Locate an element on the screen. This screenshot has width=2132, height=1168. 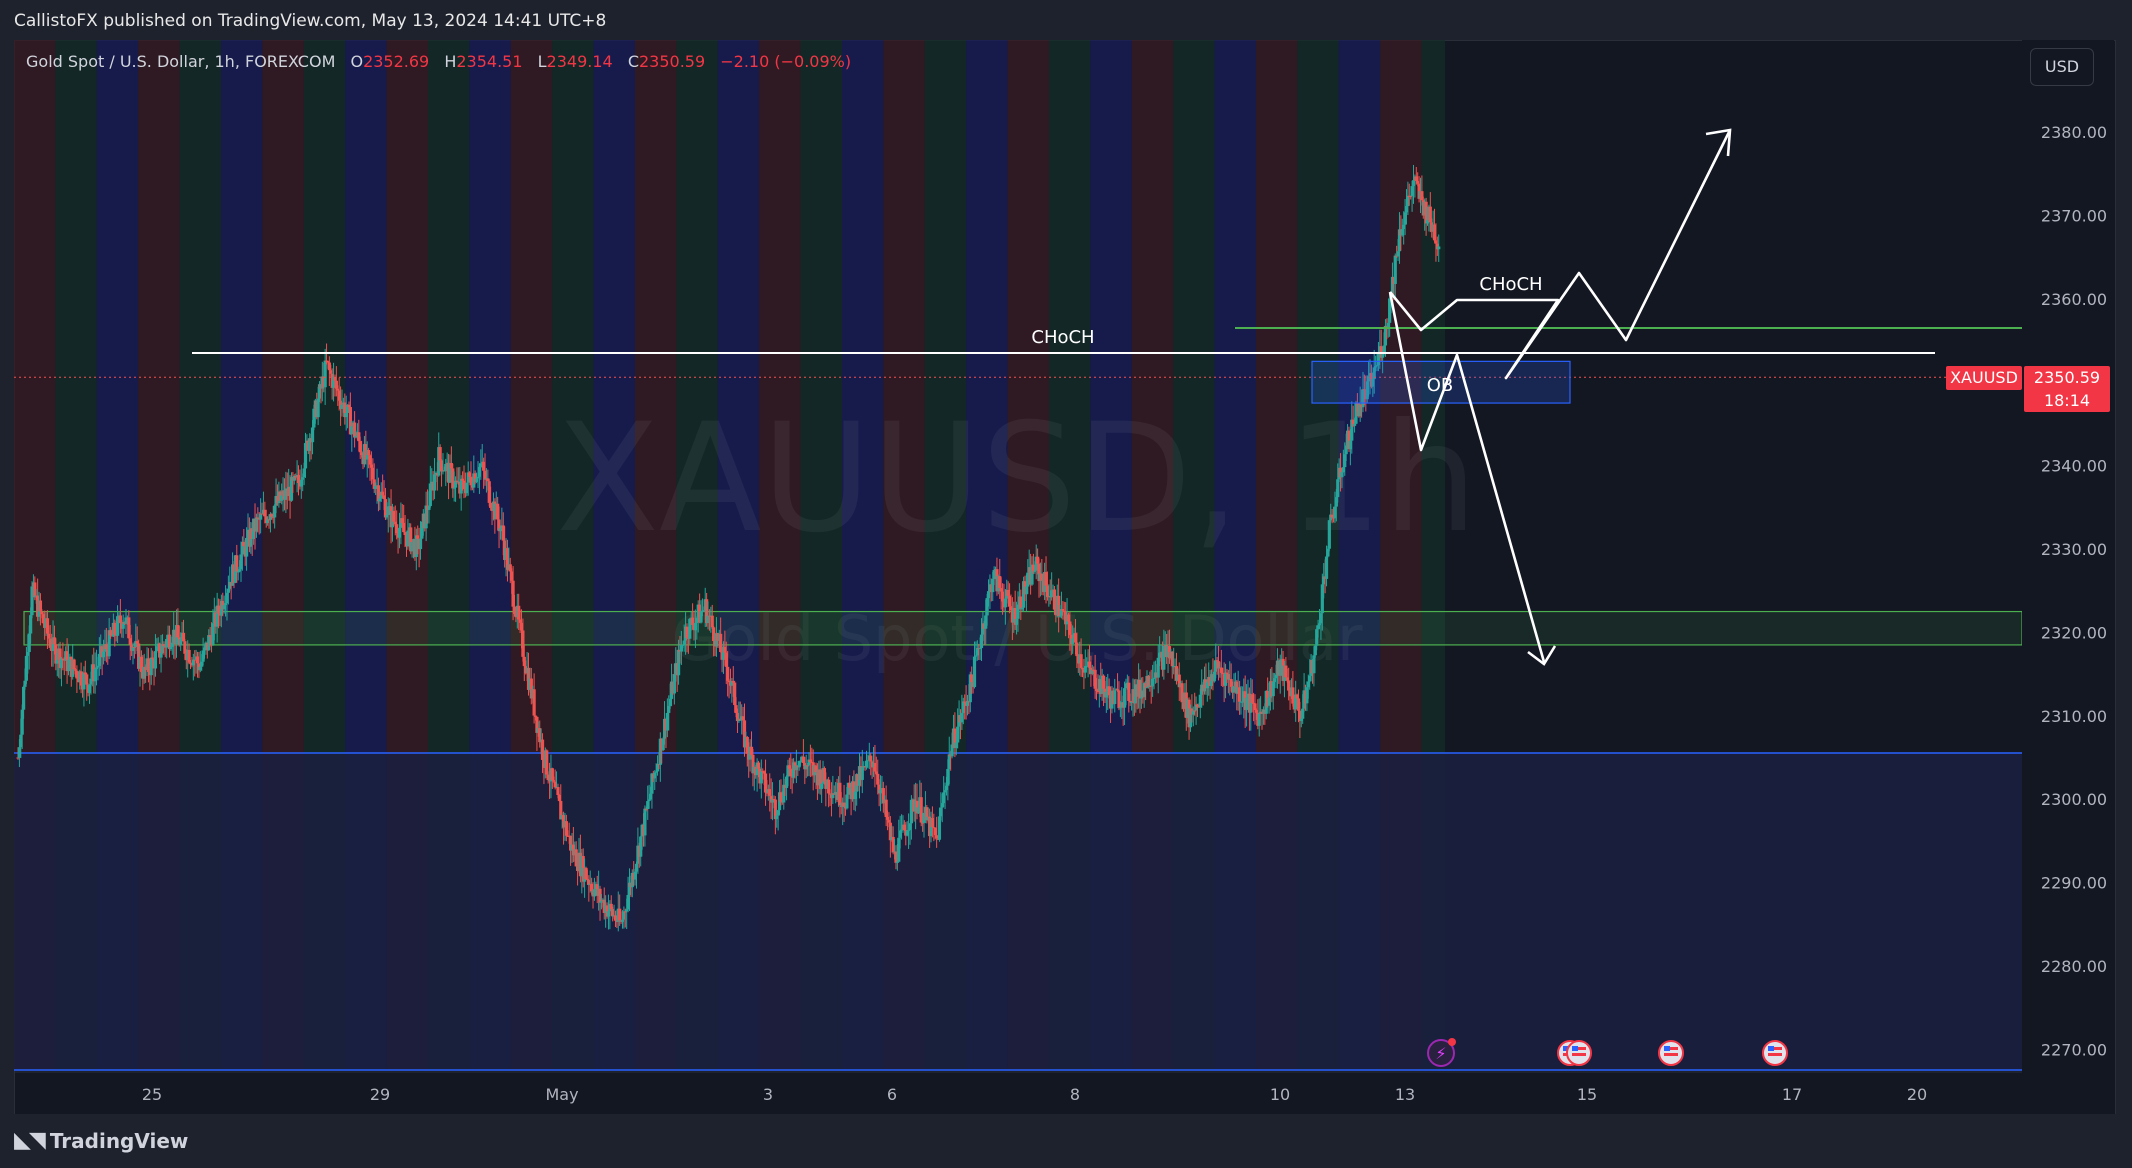
time-tick-label: 25 is located at coordinates (152, 1094).